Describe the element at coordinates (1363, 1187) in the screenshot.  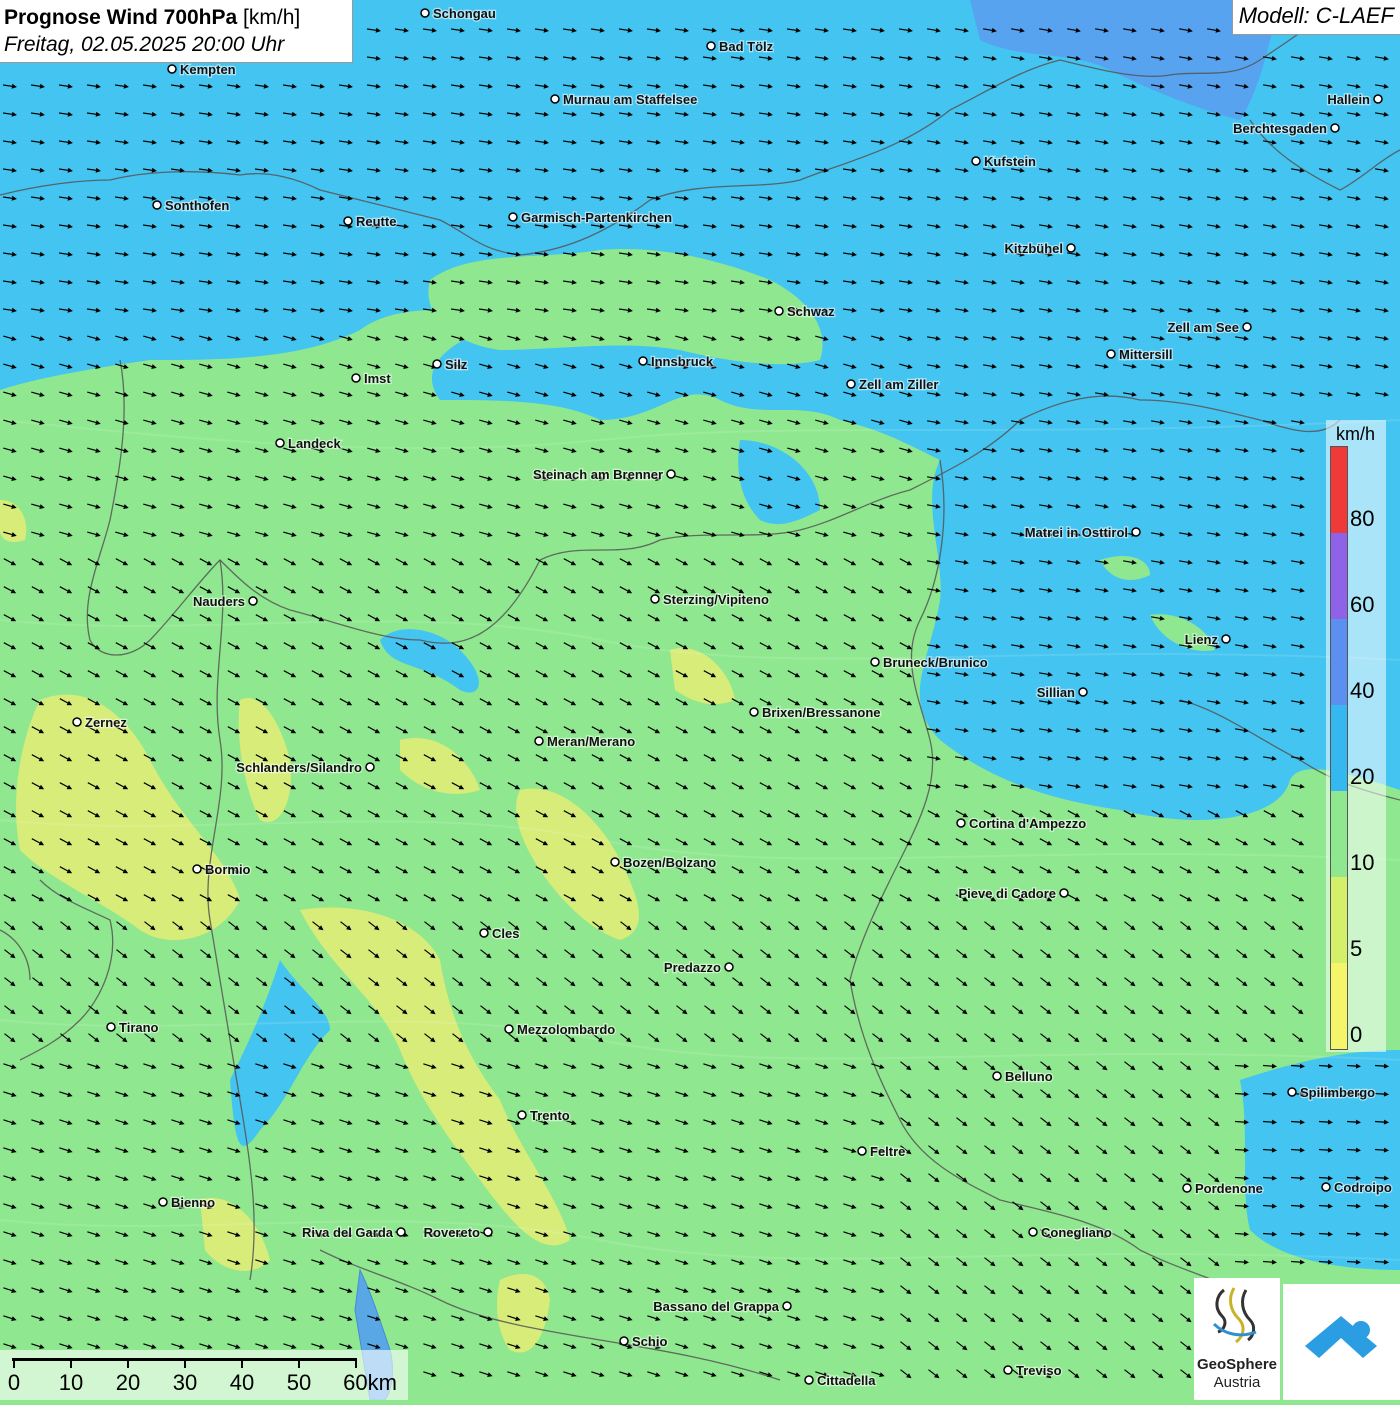
I see `city-label: Codroipo` at that location.